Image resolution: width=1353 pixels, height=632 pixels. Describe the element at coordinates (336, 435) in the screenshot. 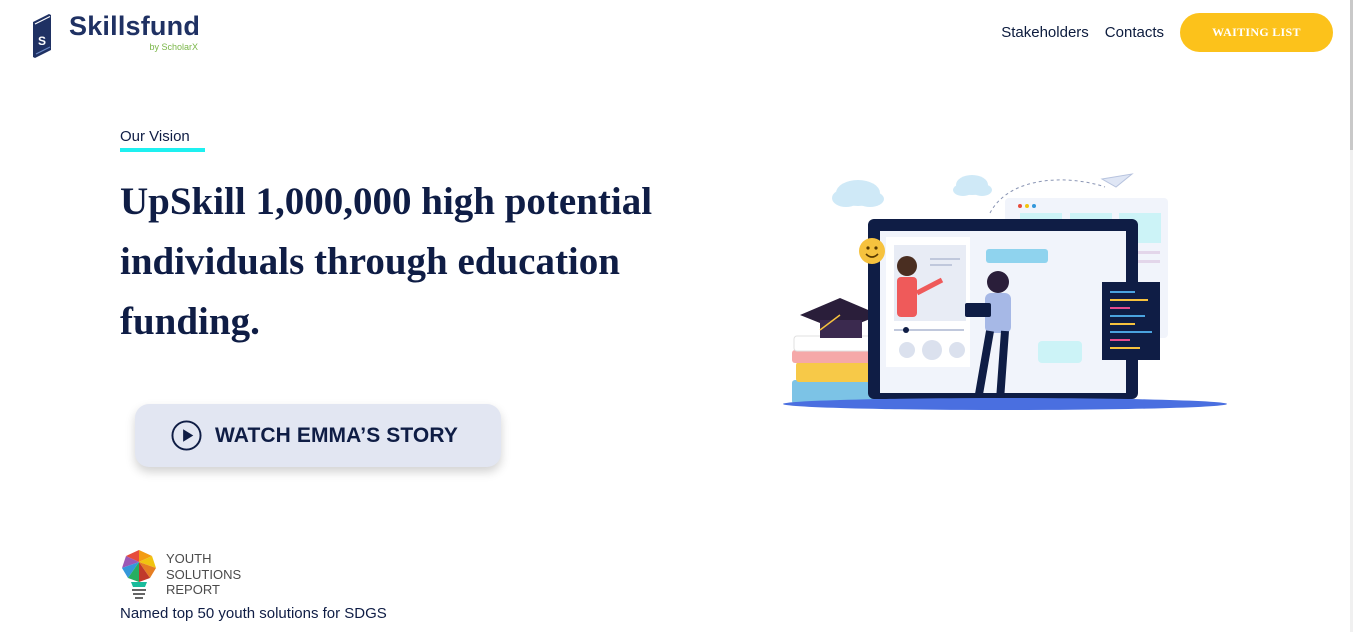

I see `watch-story-label: WATCH EMMA’S STORY` at that location.